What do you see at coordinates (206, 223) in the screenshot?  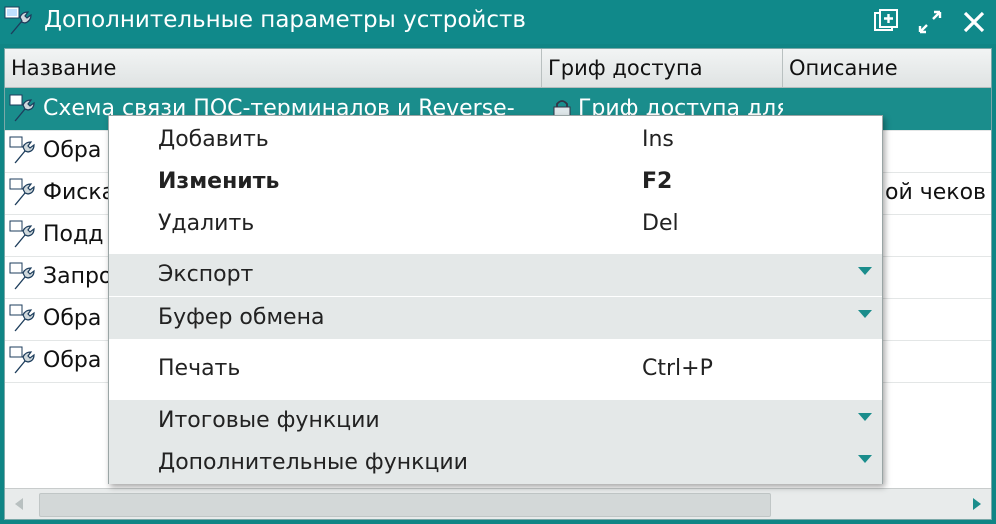 I see `menu-item-label: Удалить` at bounding box center [206, 223].